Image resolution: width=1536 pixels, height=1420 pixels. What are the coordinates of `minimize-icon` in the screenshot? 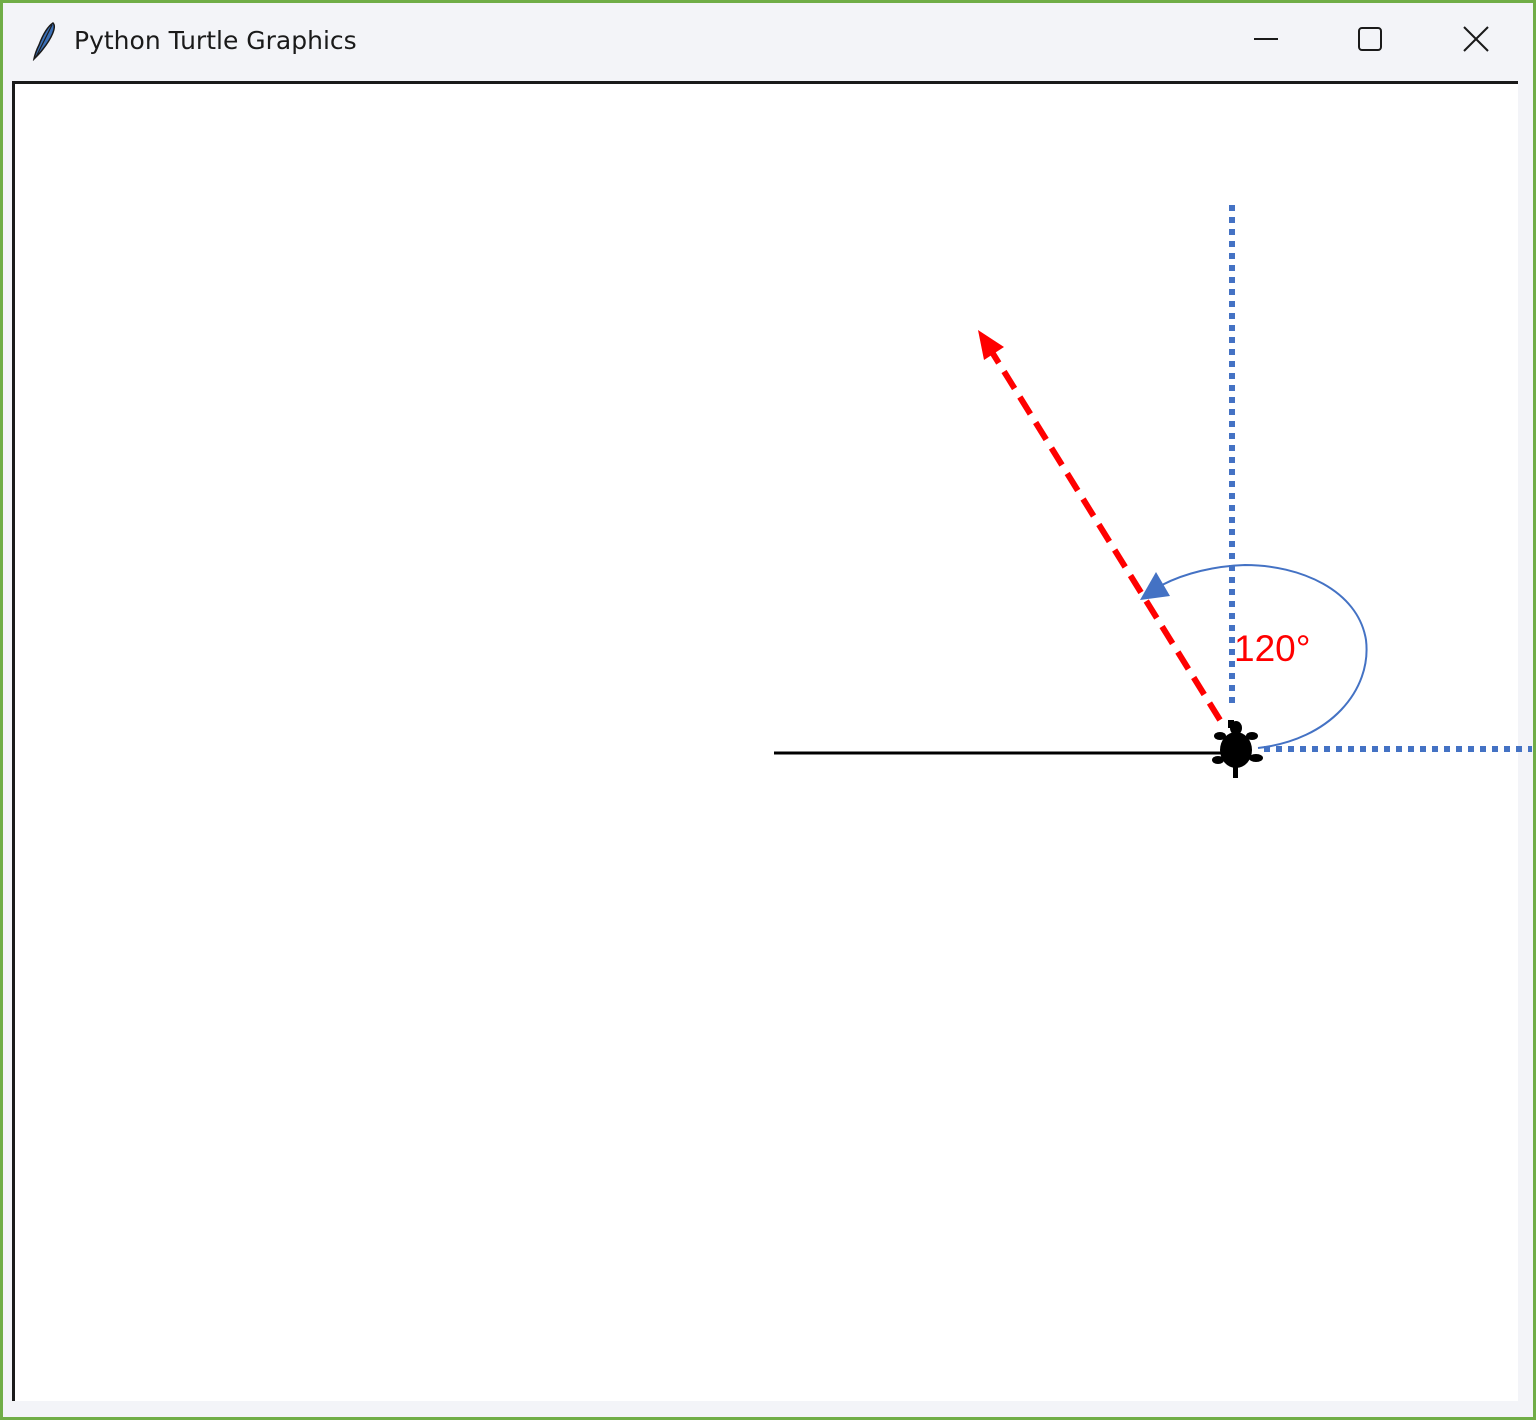 It's located at (1266, 39).